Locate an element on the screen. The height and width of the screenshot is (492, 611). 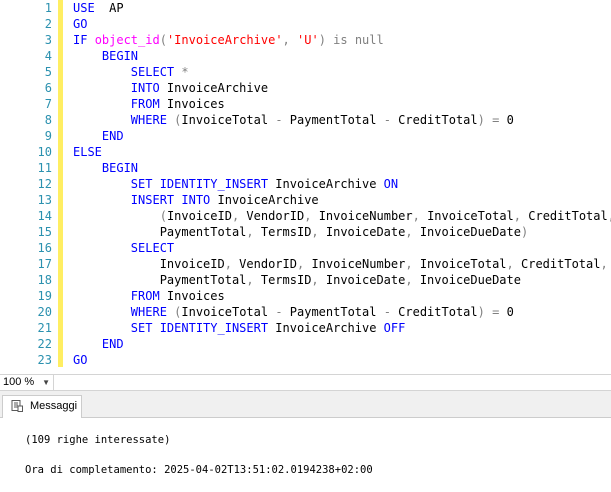
line-number: 6 is located at coordinates (48, 88).